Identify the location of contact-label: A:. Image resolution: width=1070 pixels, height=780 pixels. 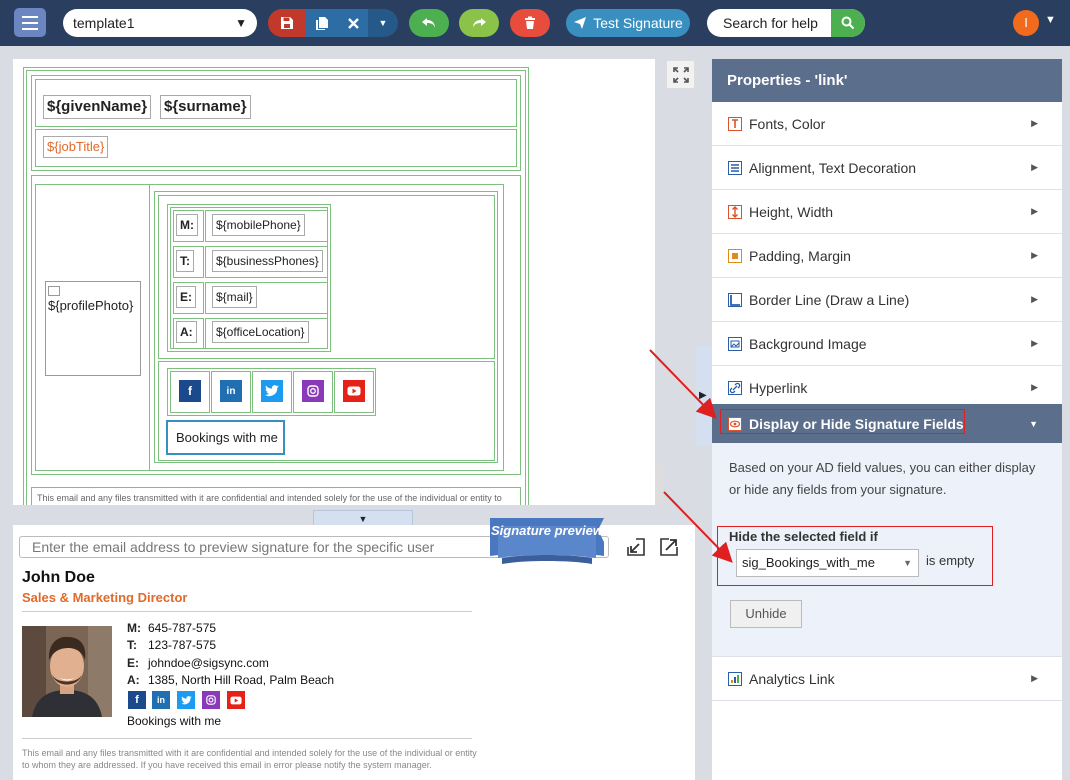
(186, 332).